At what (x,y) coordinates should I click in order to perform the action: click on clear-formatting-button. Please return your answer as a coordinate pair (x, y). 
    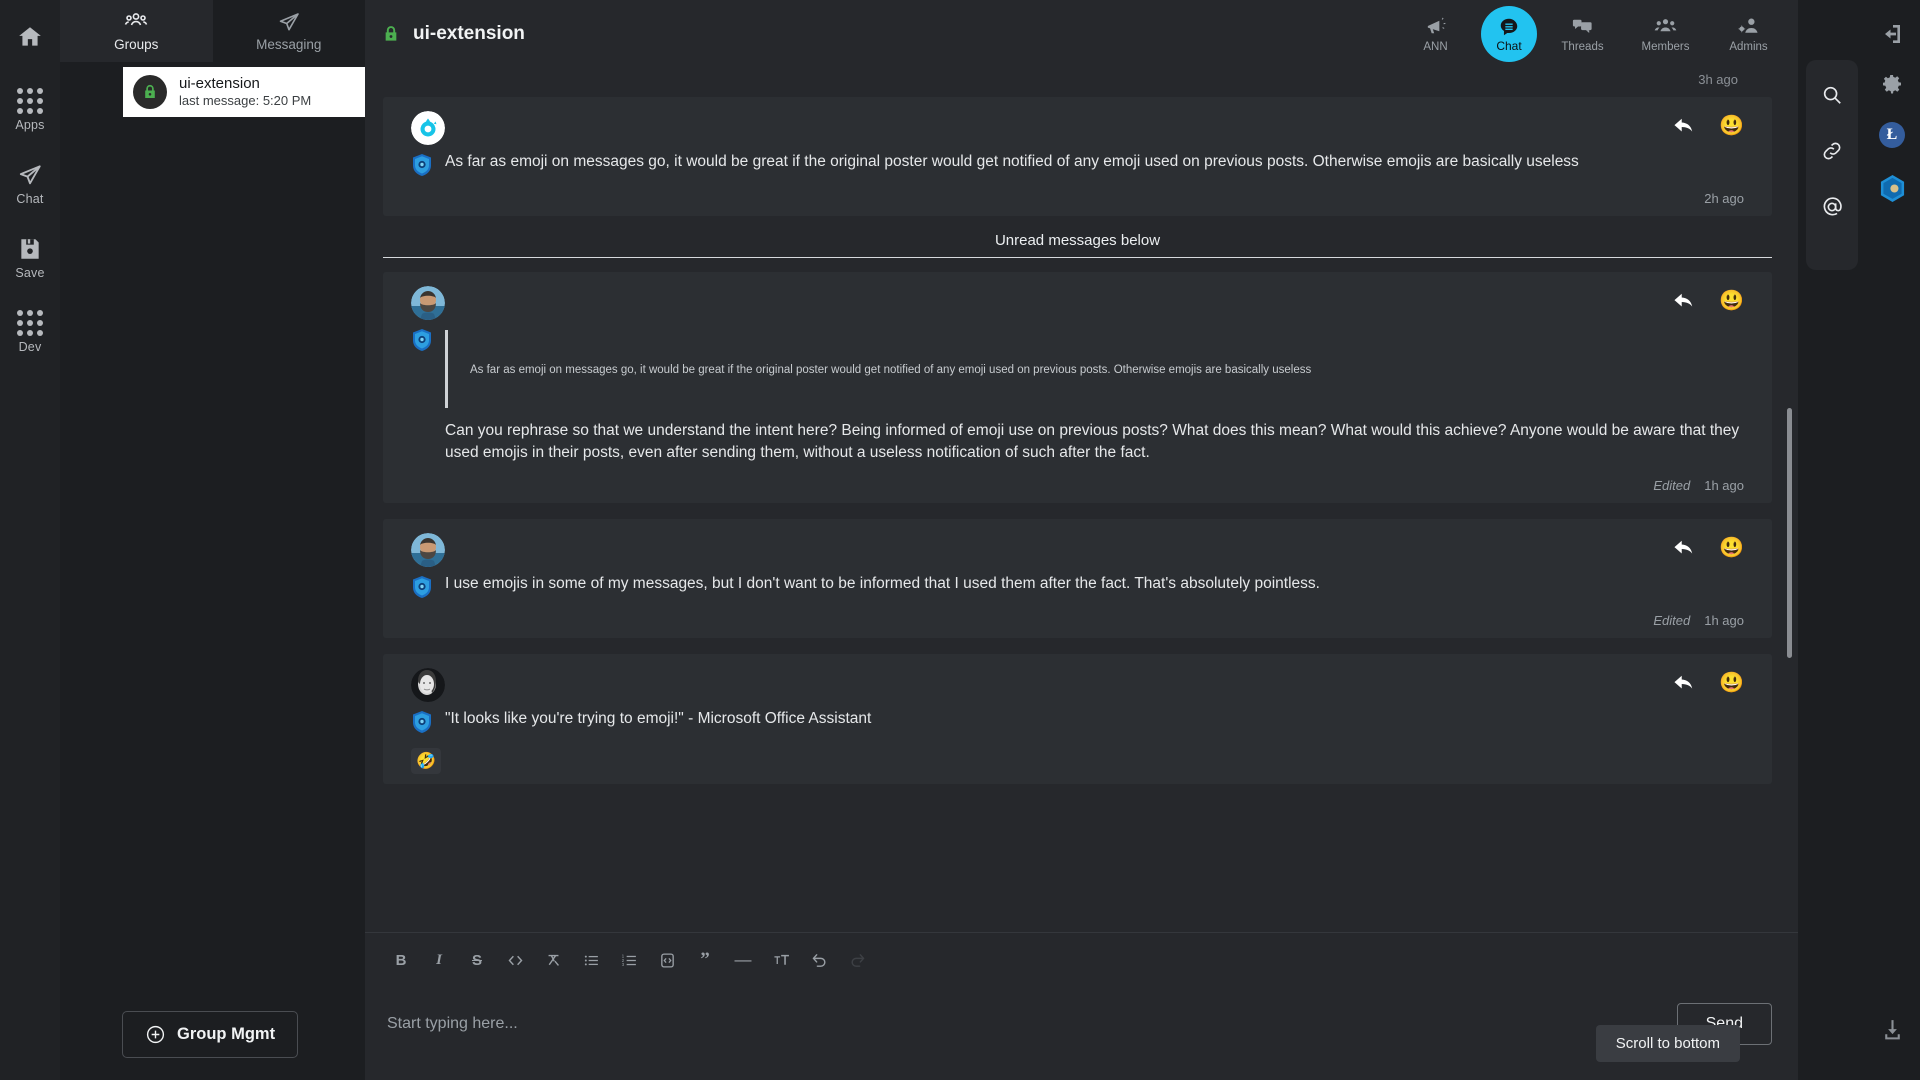
    Looking at the image, I should click on (553, 960).